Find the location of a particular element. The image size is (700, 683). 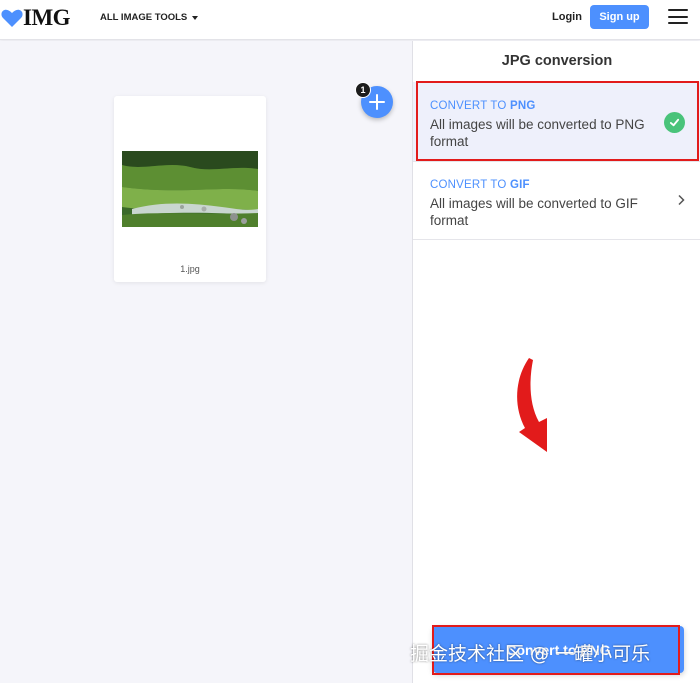

top-bar: IMG ALL IMAGE TOOLS Login Sign up is located at coordinates (350, 20).